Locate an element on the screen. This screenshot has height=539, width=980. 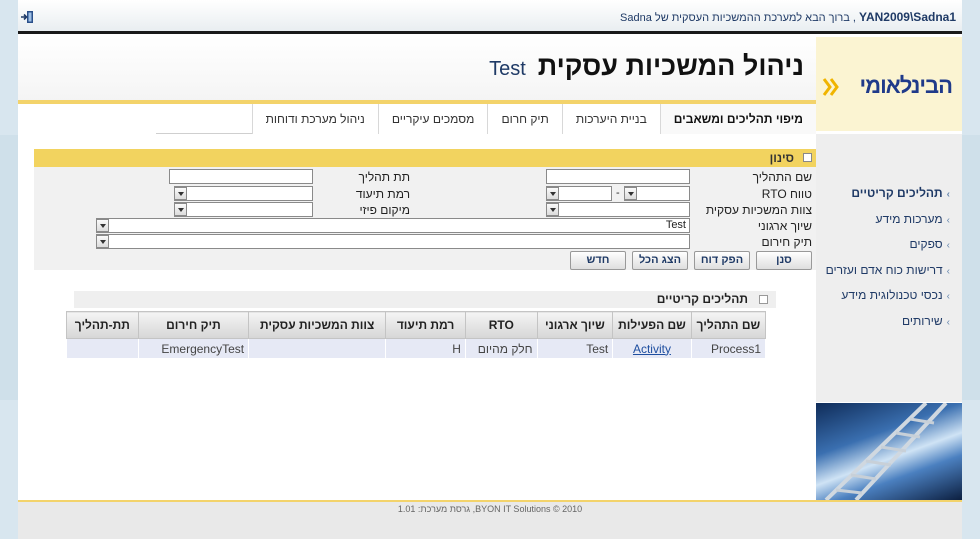
sidebar-item-label: מערכות מידע is located at coordinates (909, 218).